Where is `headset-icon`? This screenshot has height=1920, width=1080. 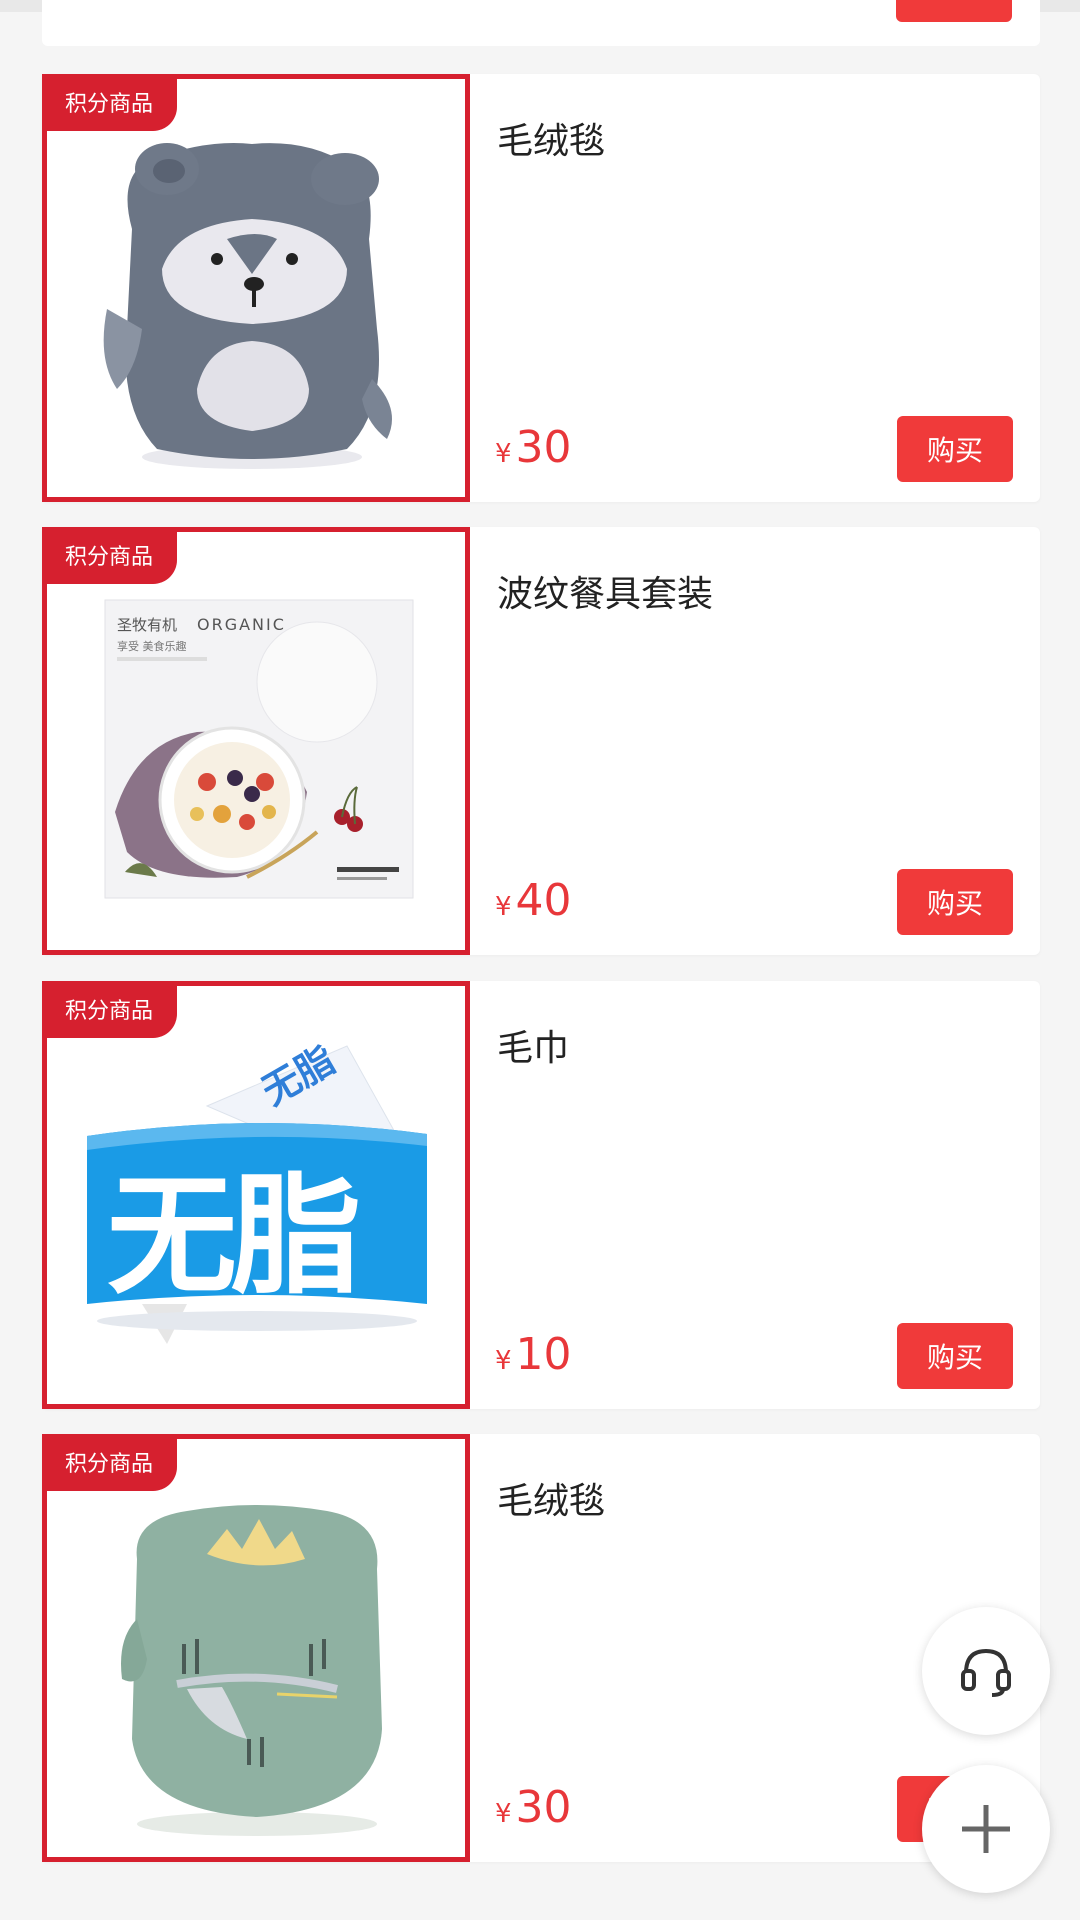
headset-icon is located at coordinates (986, 1672).